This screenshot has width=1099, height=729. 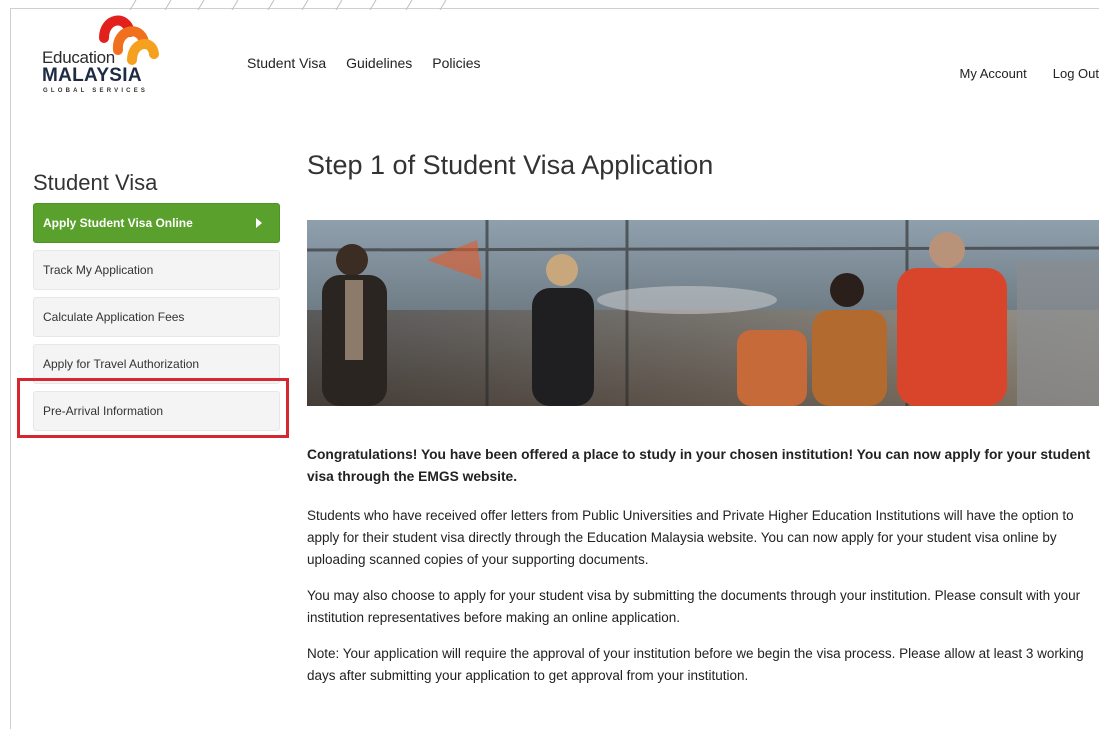 I want to click on sidebar-item-apply-online: Apply Student Visa Online, so click(x=156, y=223).